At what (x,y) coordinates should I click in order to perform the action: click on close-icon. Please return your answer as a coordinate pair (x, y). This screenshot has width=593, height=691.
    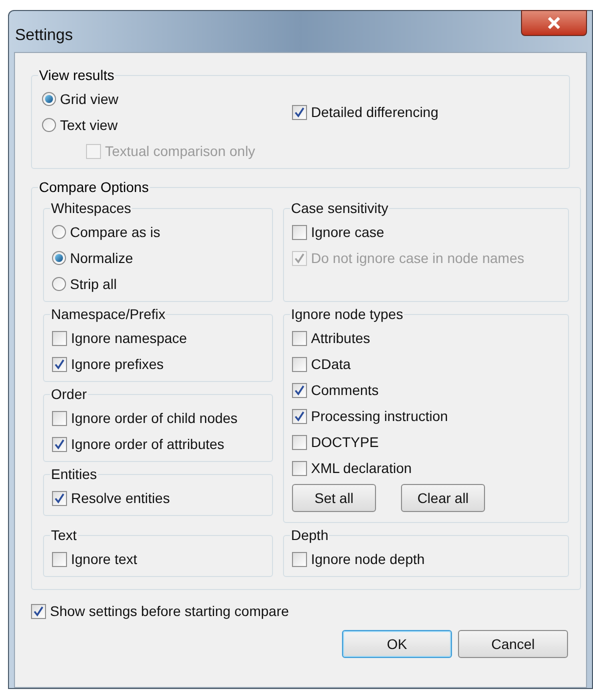
    Looking at the image, I should click on (554, 23).